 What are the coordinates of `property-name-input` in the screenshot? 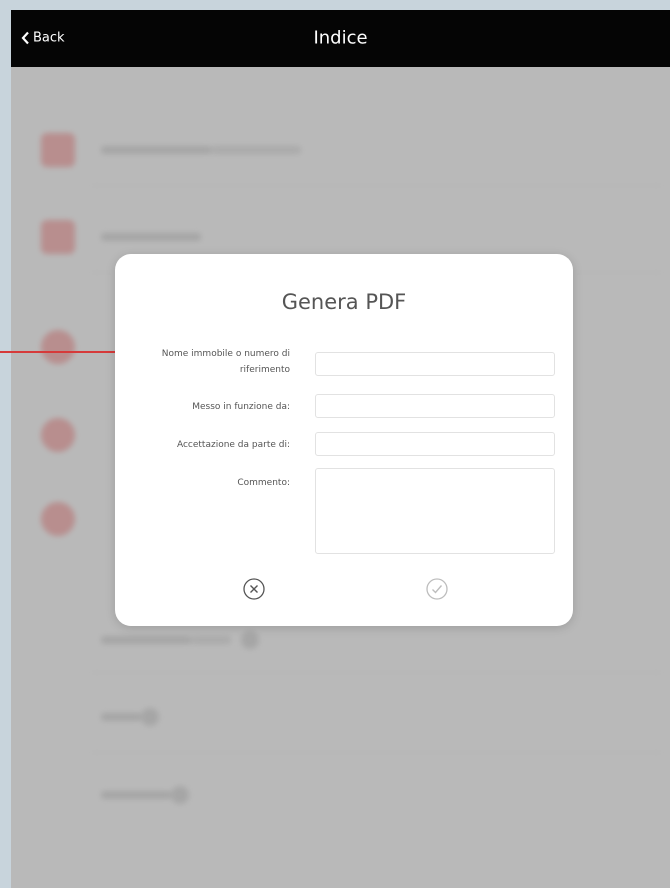 It's located at (435, 364).